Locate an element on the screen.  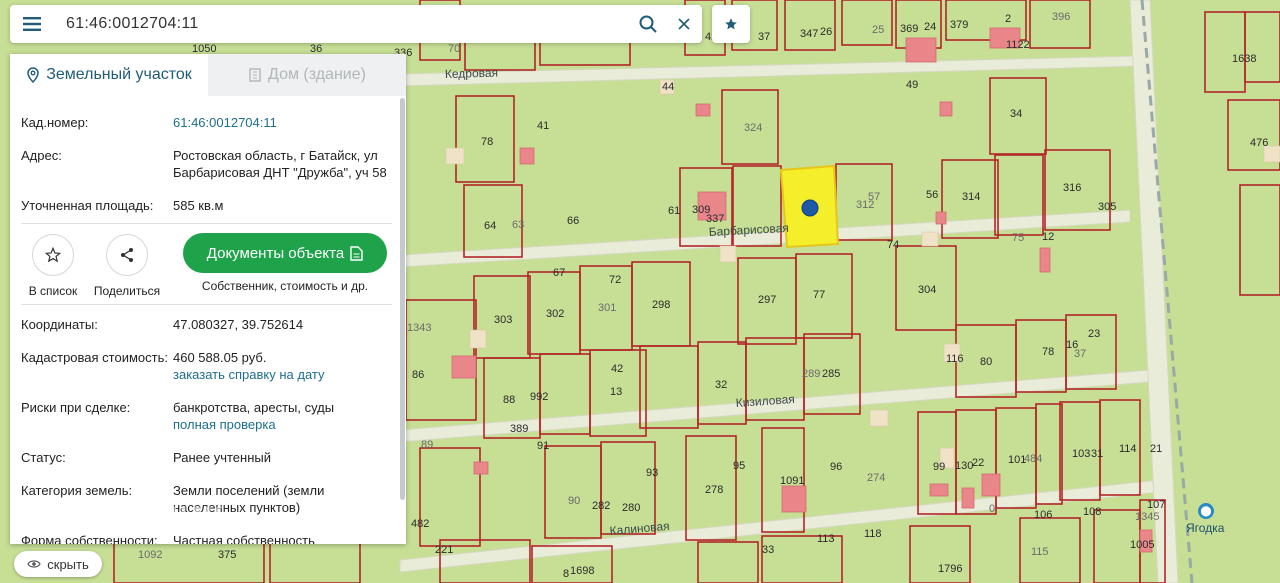
area-value: 585 кв.м is located at coordinates (198, 205).